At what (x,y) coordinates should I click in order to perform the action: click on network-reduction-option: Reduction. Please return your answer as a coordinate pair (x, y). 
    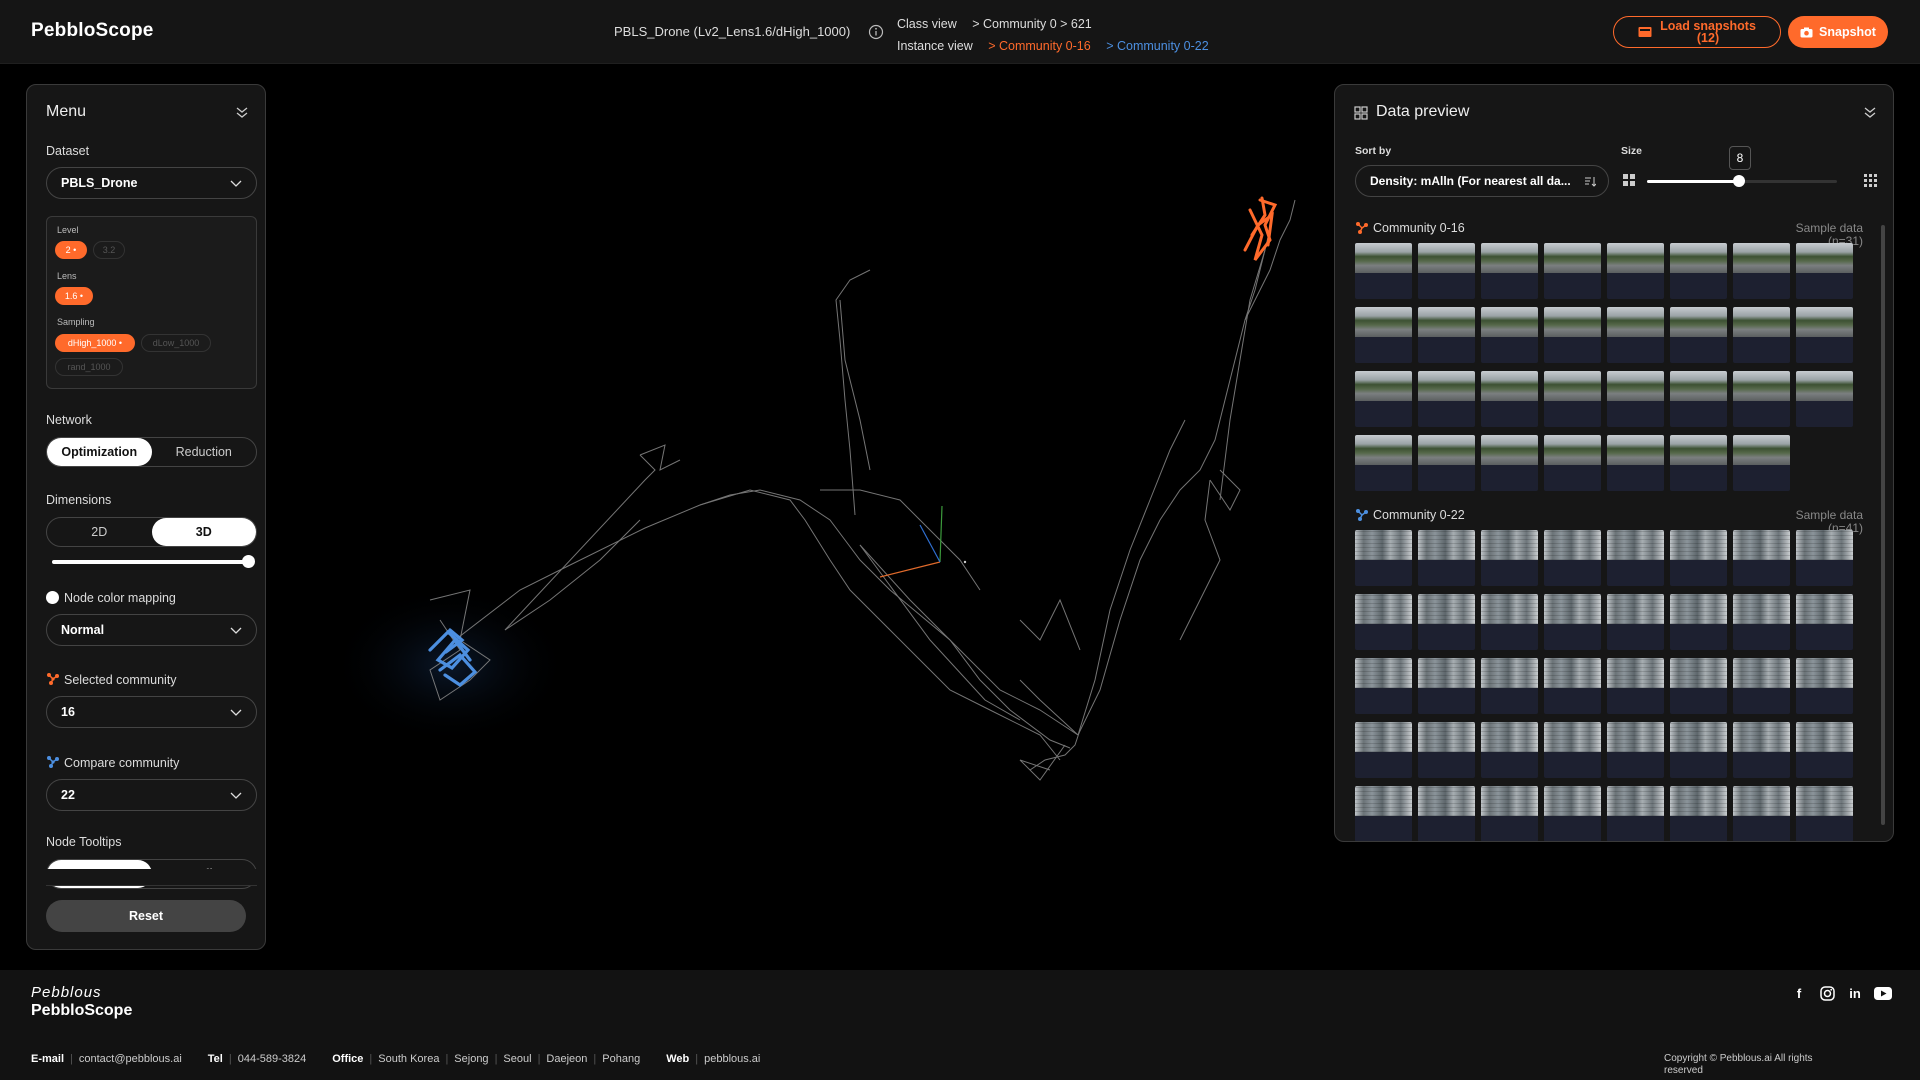
    Looking at the image, I should click on (204, 452).